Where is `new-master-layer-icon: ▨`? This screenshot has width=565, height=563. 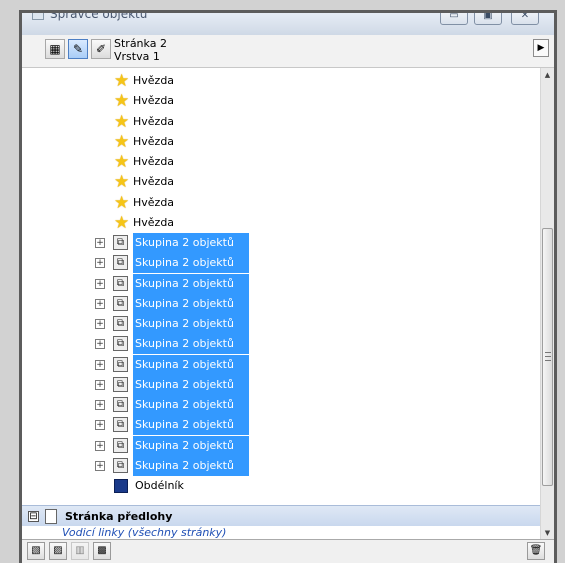 new-master-layer-icon: ▨ is located at coordinates (58, 550).